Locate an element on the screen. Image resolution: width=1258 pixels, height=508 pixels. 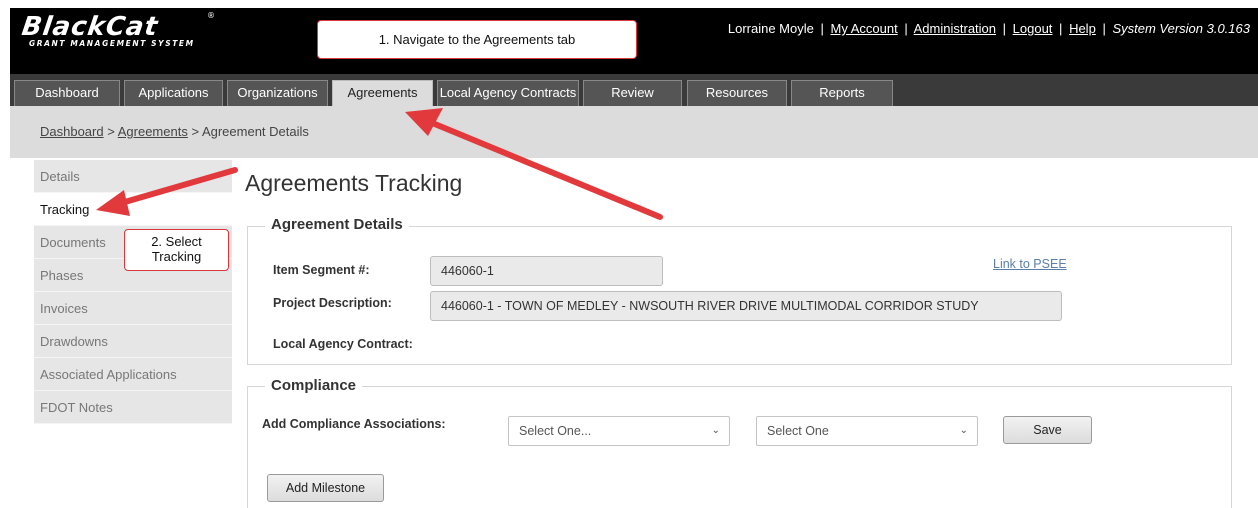
callout-step-2: 2. Select Tracking is located at coordinates (176, 250).